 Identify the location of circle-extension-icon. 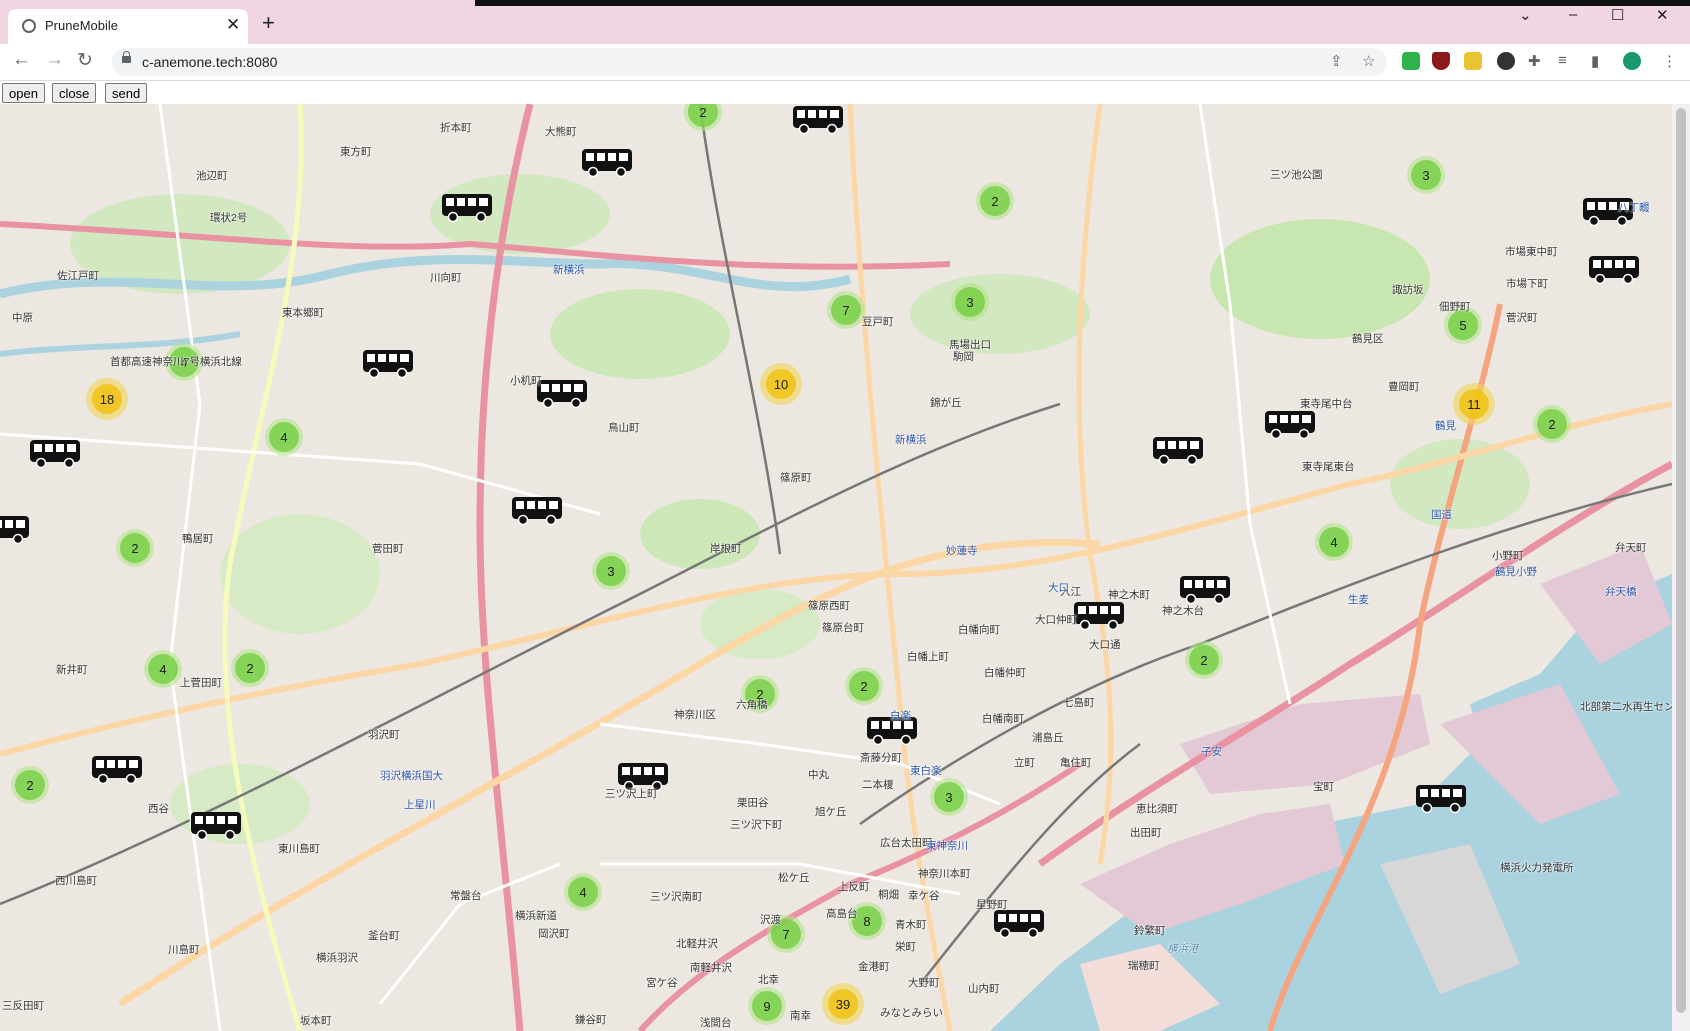
(1506, 61).